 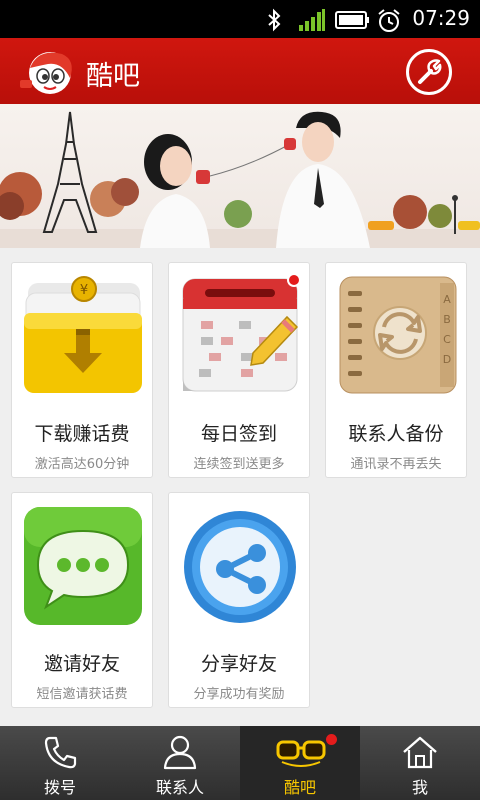 What do you see at coordinates (238, 434) in the screenshot?
I see `feature-title: 每日签到` at bounding box center [238, 434].